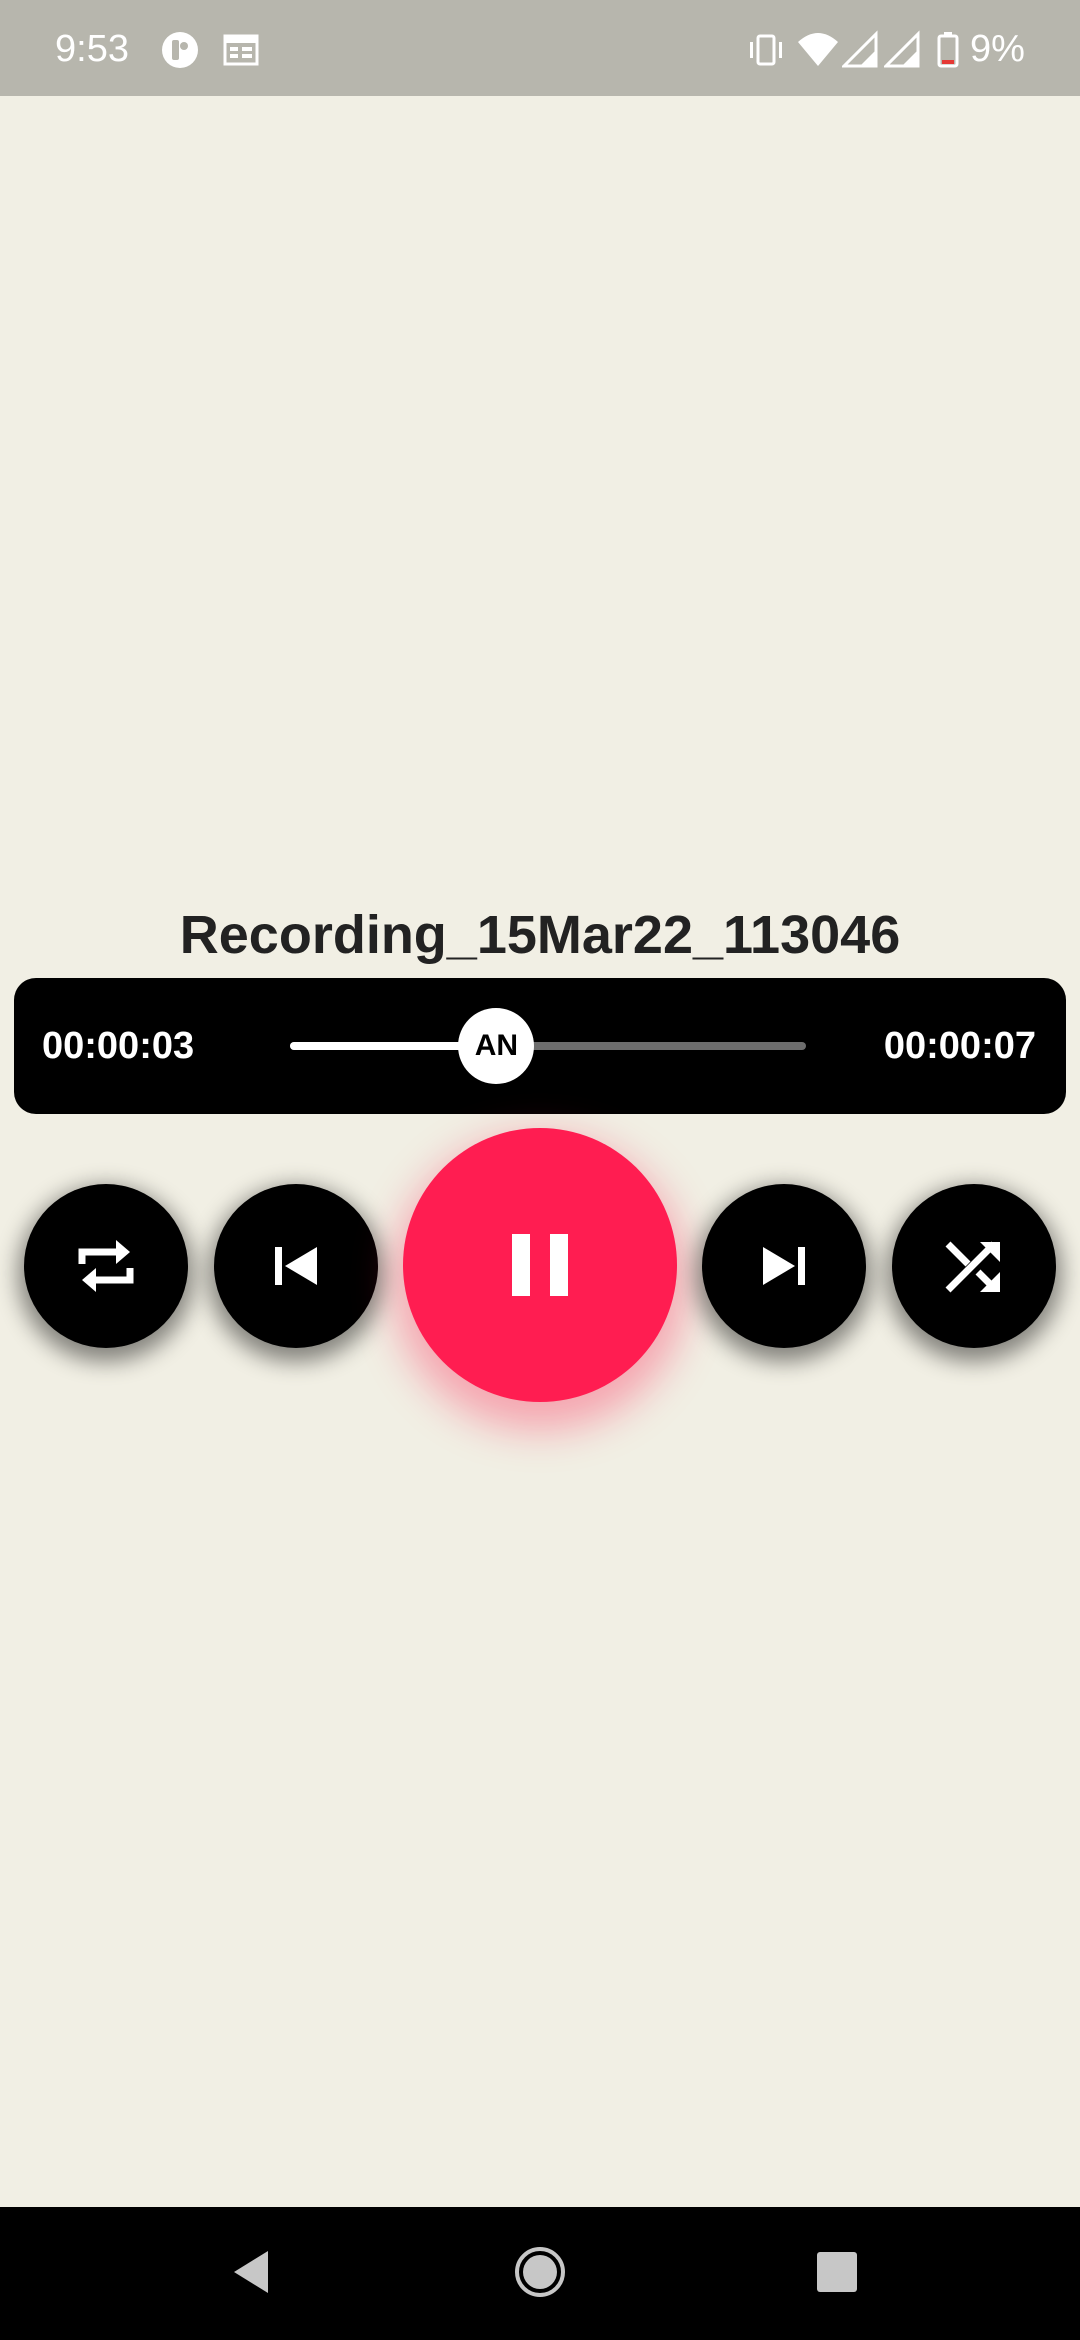  I want to click on recents-square-icon, so click(837, 2274).